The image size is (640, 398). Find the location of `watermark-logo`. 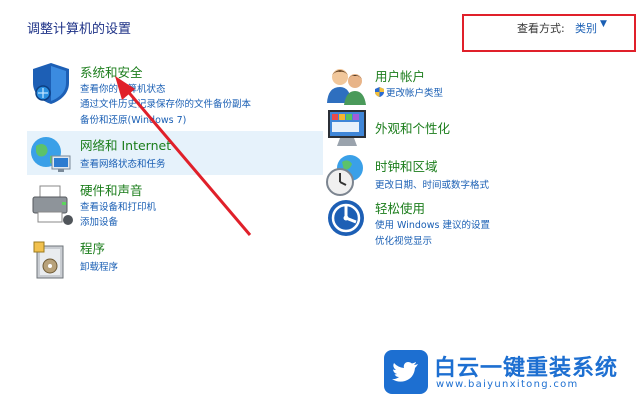

watermark-logo is located at coordinates (406, 374).